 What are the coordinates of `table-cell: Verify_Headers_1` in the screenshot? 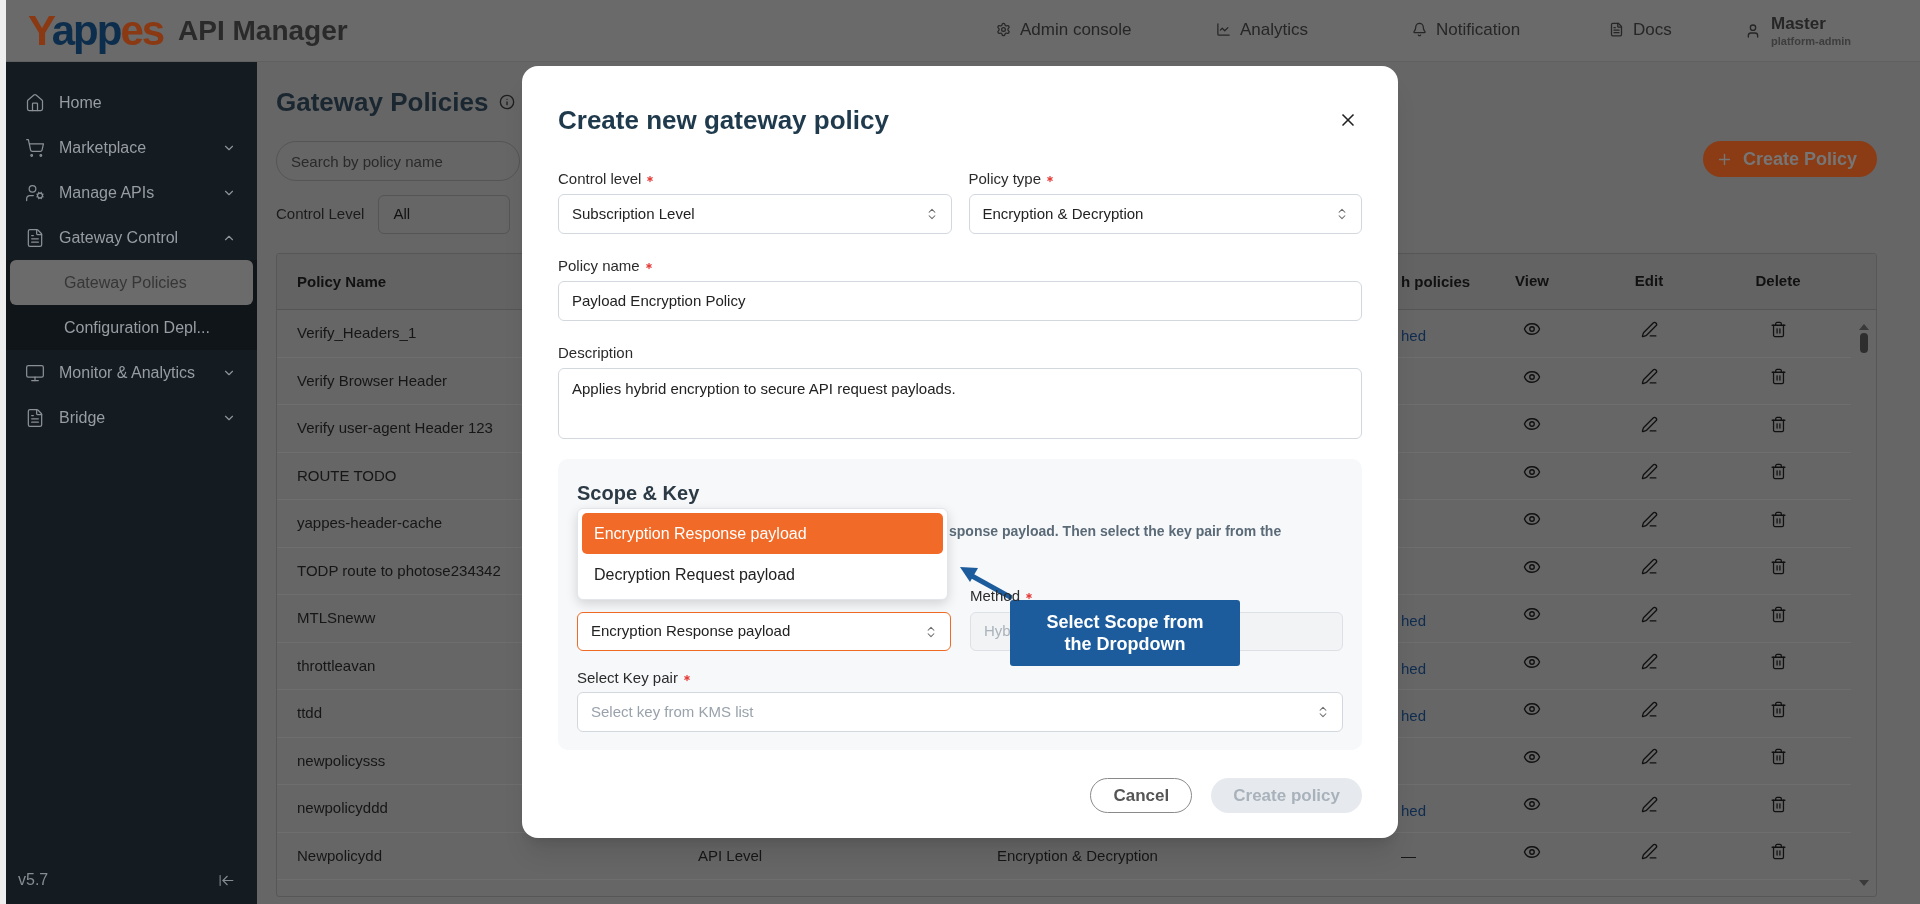 It's located at (357, 333).